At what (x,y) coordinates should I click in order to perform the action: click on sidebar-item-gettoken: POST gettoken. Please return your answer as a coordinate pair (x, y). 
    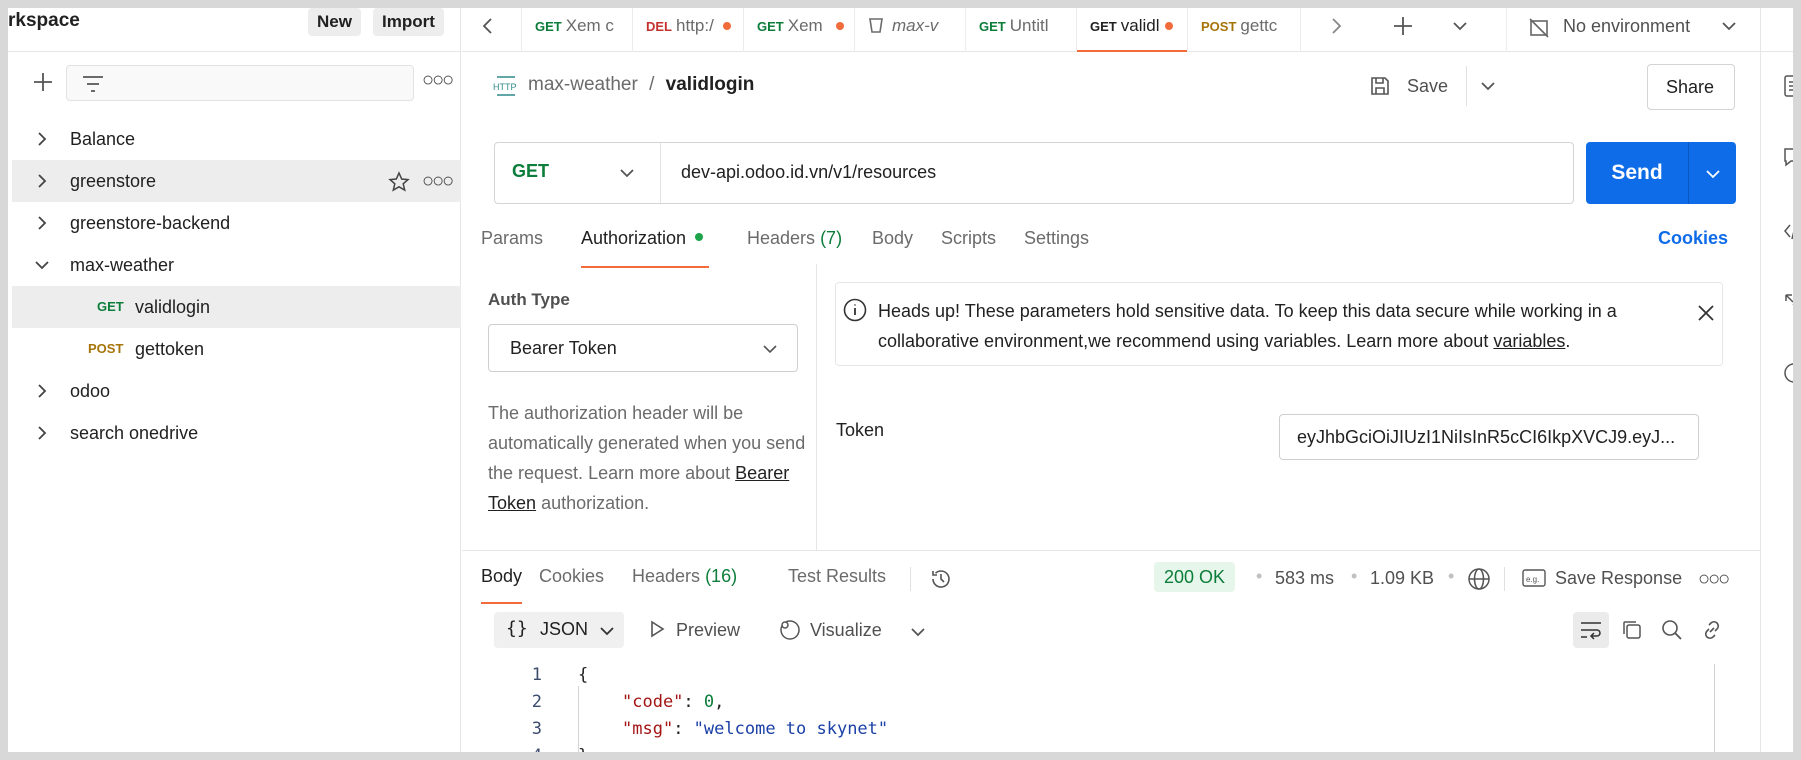
    Looking at the image, I should click on (236, 349).